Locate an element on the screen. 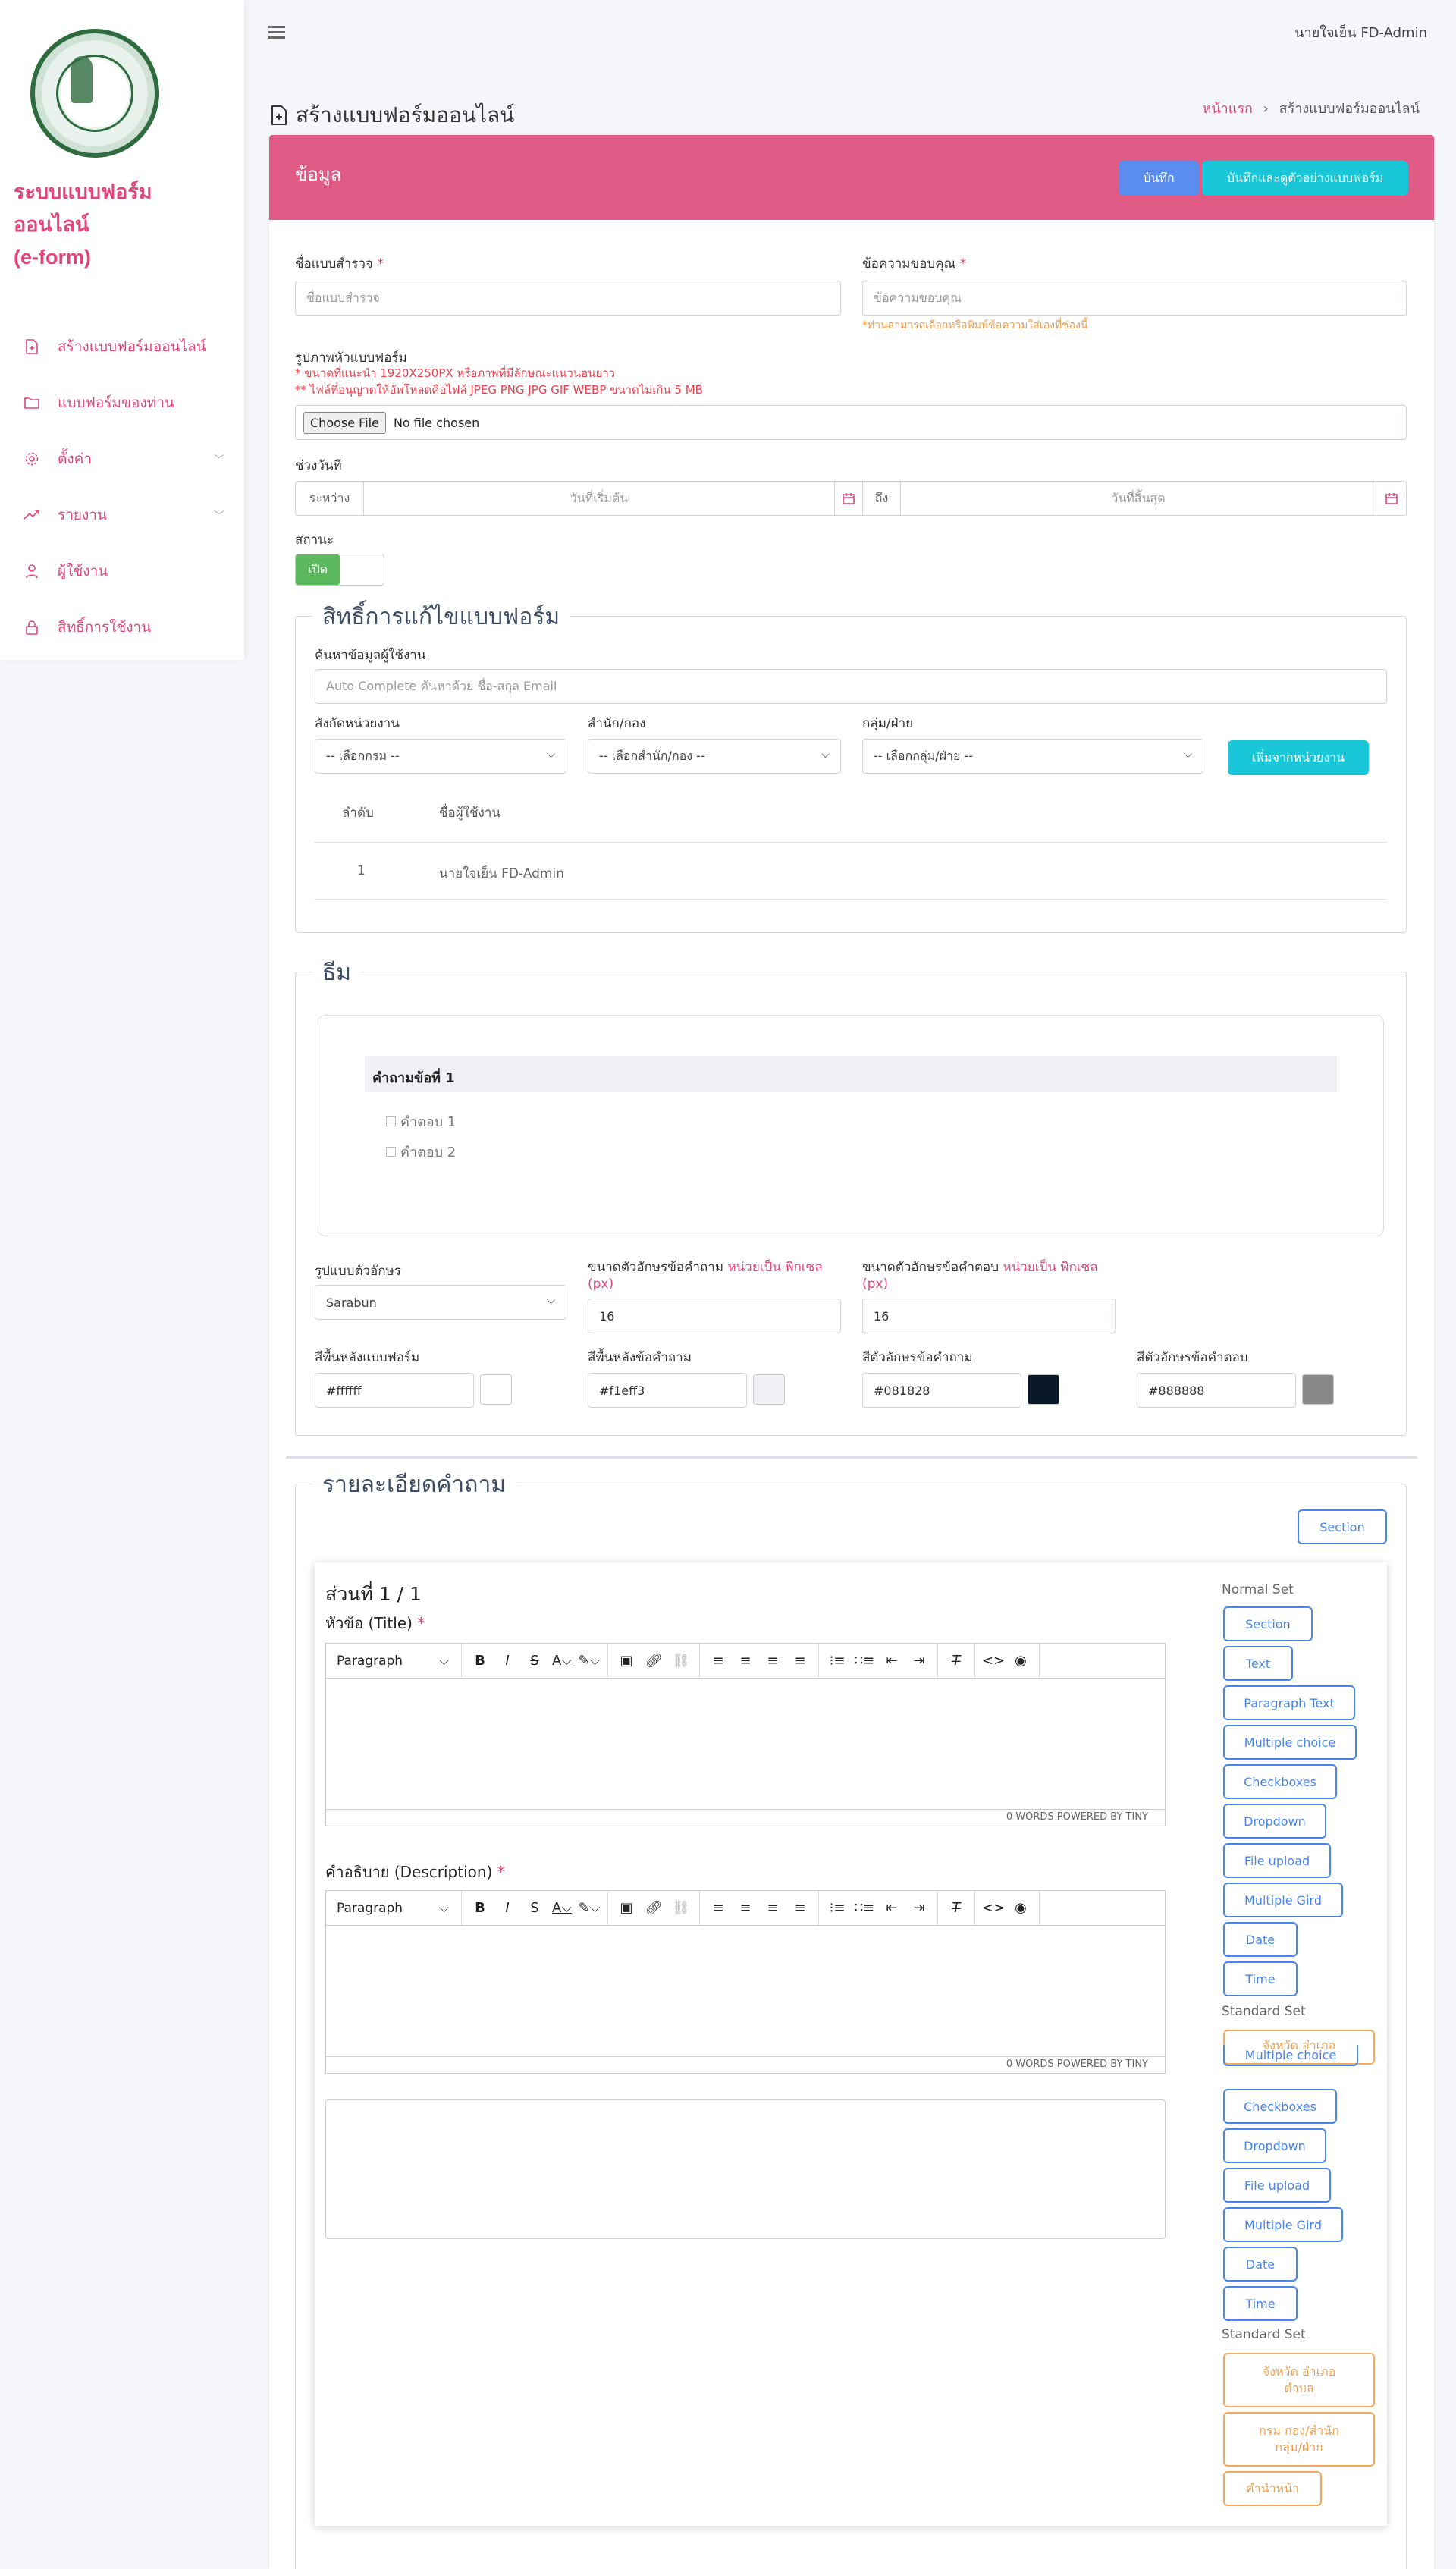 Image resolution: width=1456 pixels, height=2569 pixels. palette-multiple-grid-button: Multiple Gird is located at coordinates (1283, 1900).